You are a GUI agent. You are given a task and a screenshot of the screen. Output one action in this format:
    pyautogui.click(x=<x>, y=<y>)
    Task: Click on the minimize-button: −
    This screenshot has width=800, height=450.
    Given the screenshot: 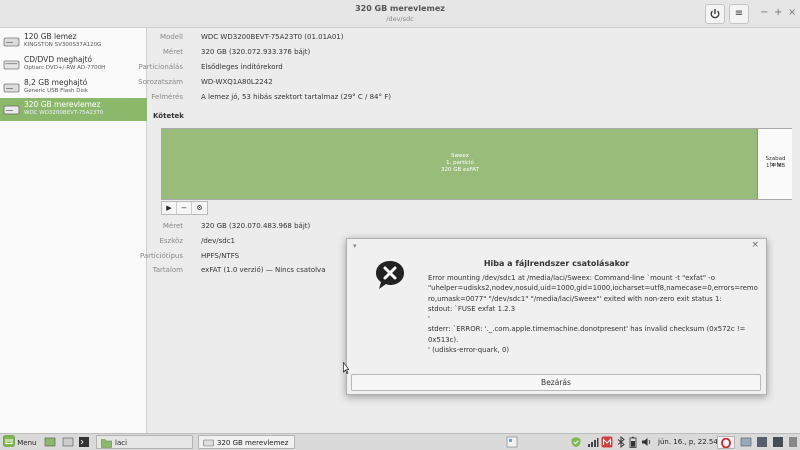 What is the action you would take?
    pyautogui.click(x=764, y=12)
    